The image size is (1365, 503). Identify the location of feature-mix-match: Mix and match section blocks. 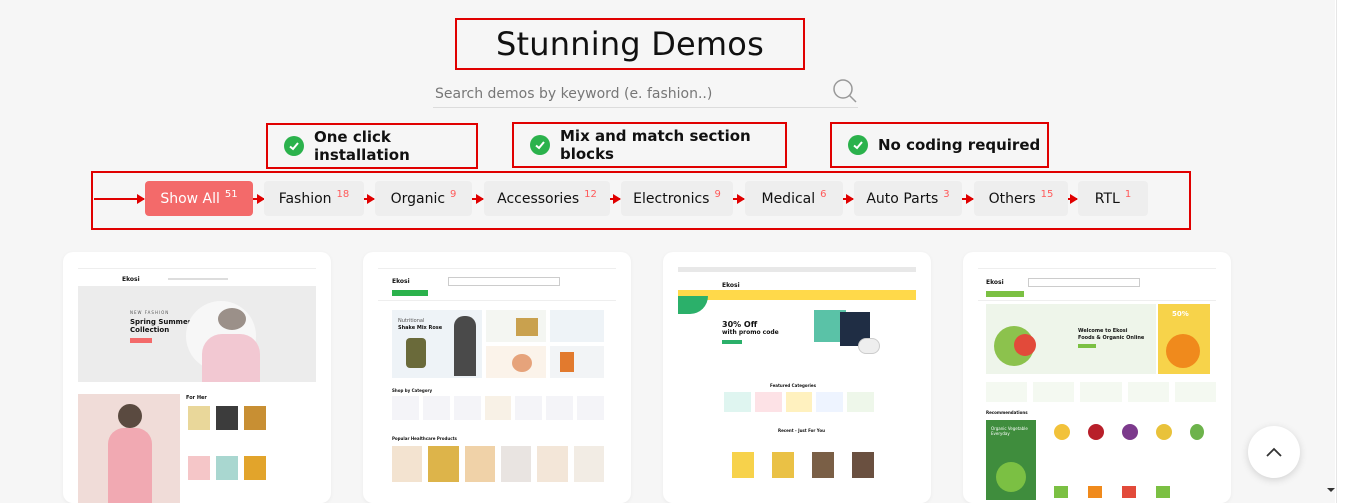
(649, 145).